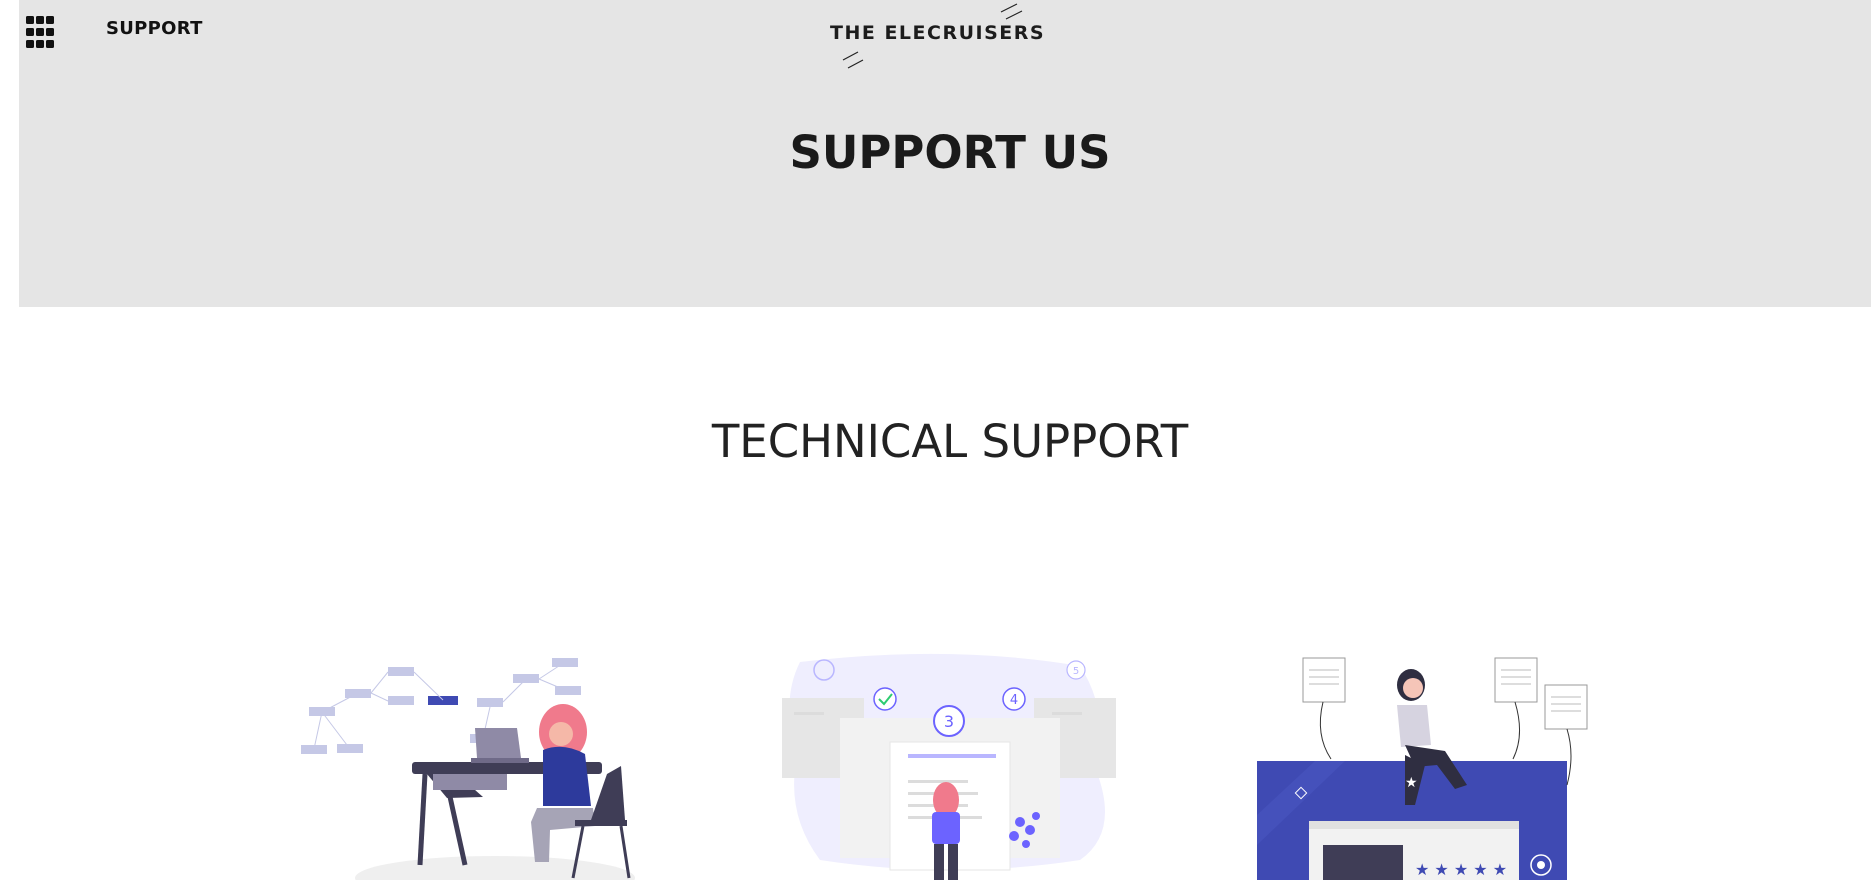  Describe the element at coordinates (937, 33) in the screenshot. I see `brand-logo: THE ELECRUISERS` at that location.